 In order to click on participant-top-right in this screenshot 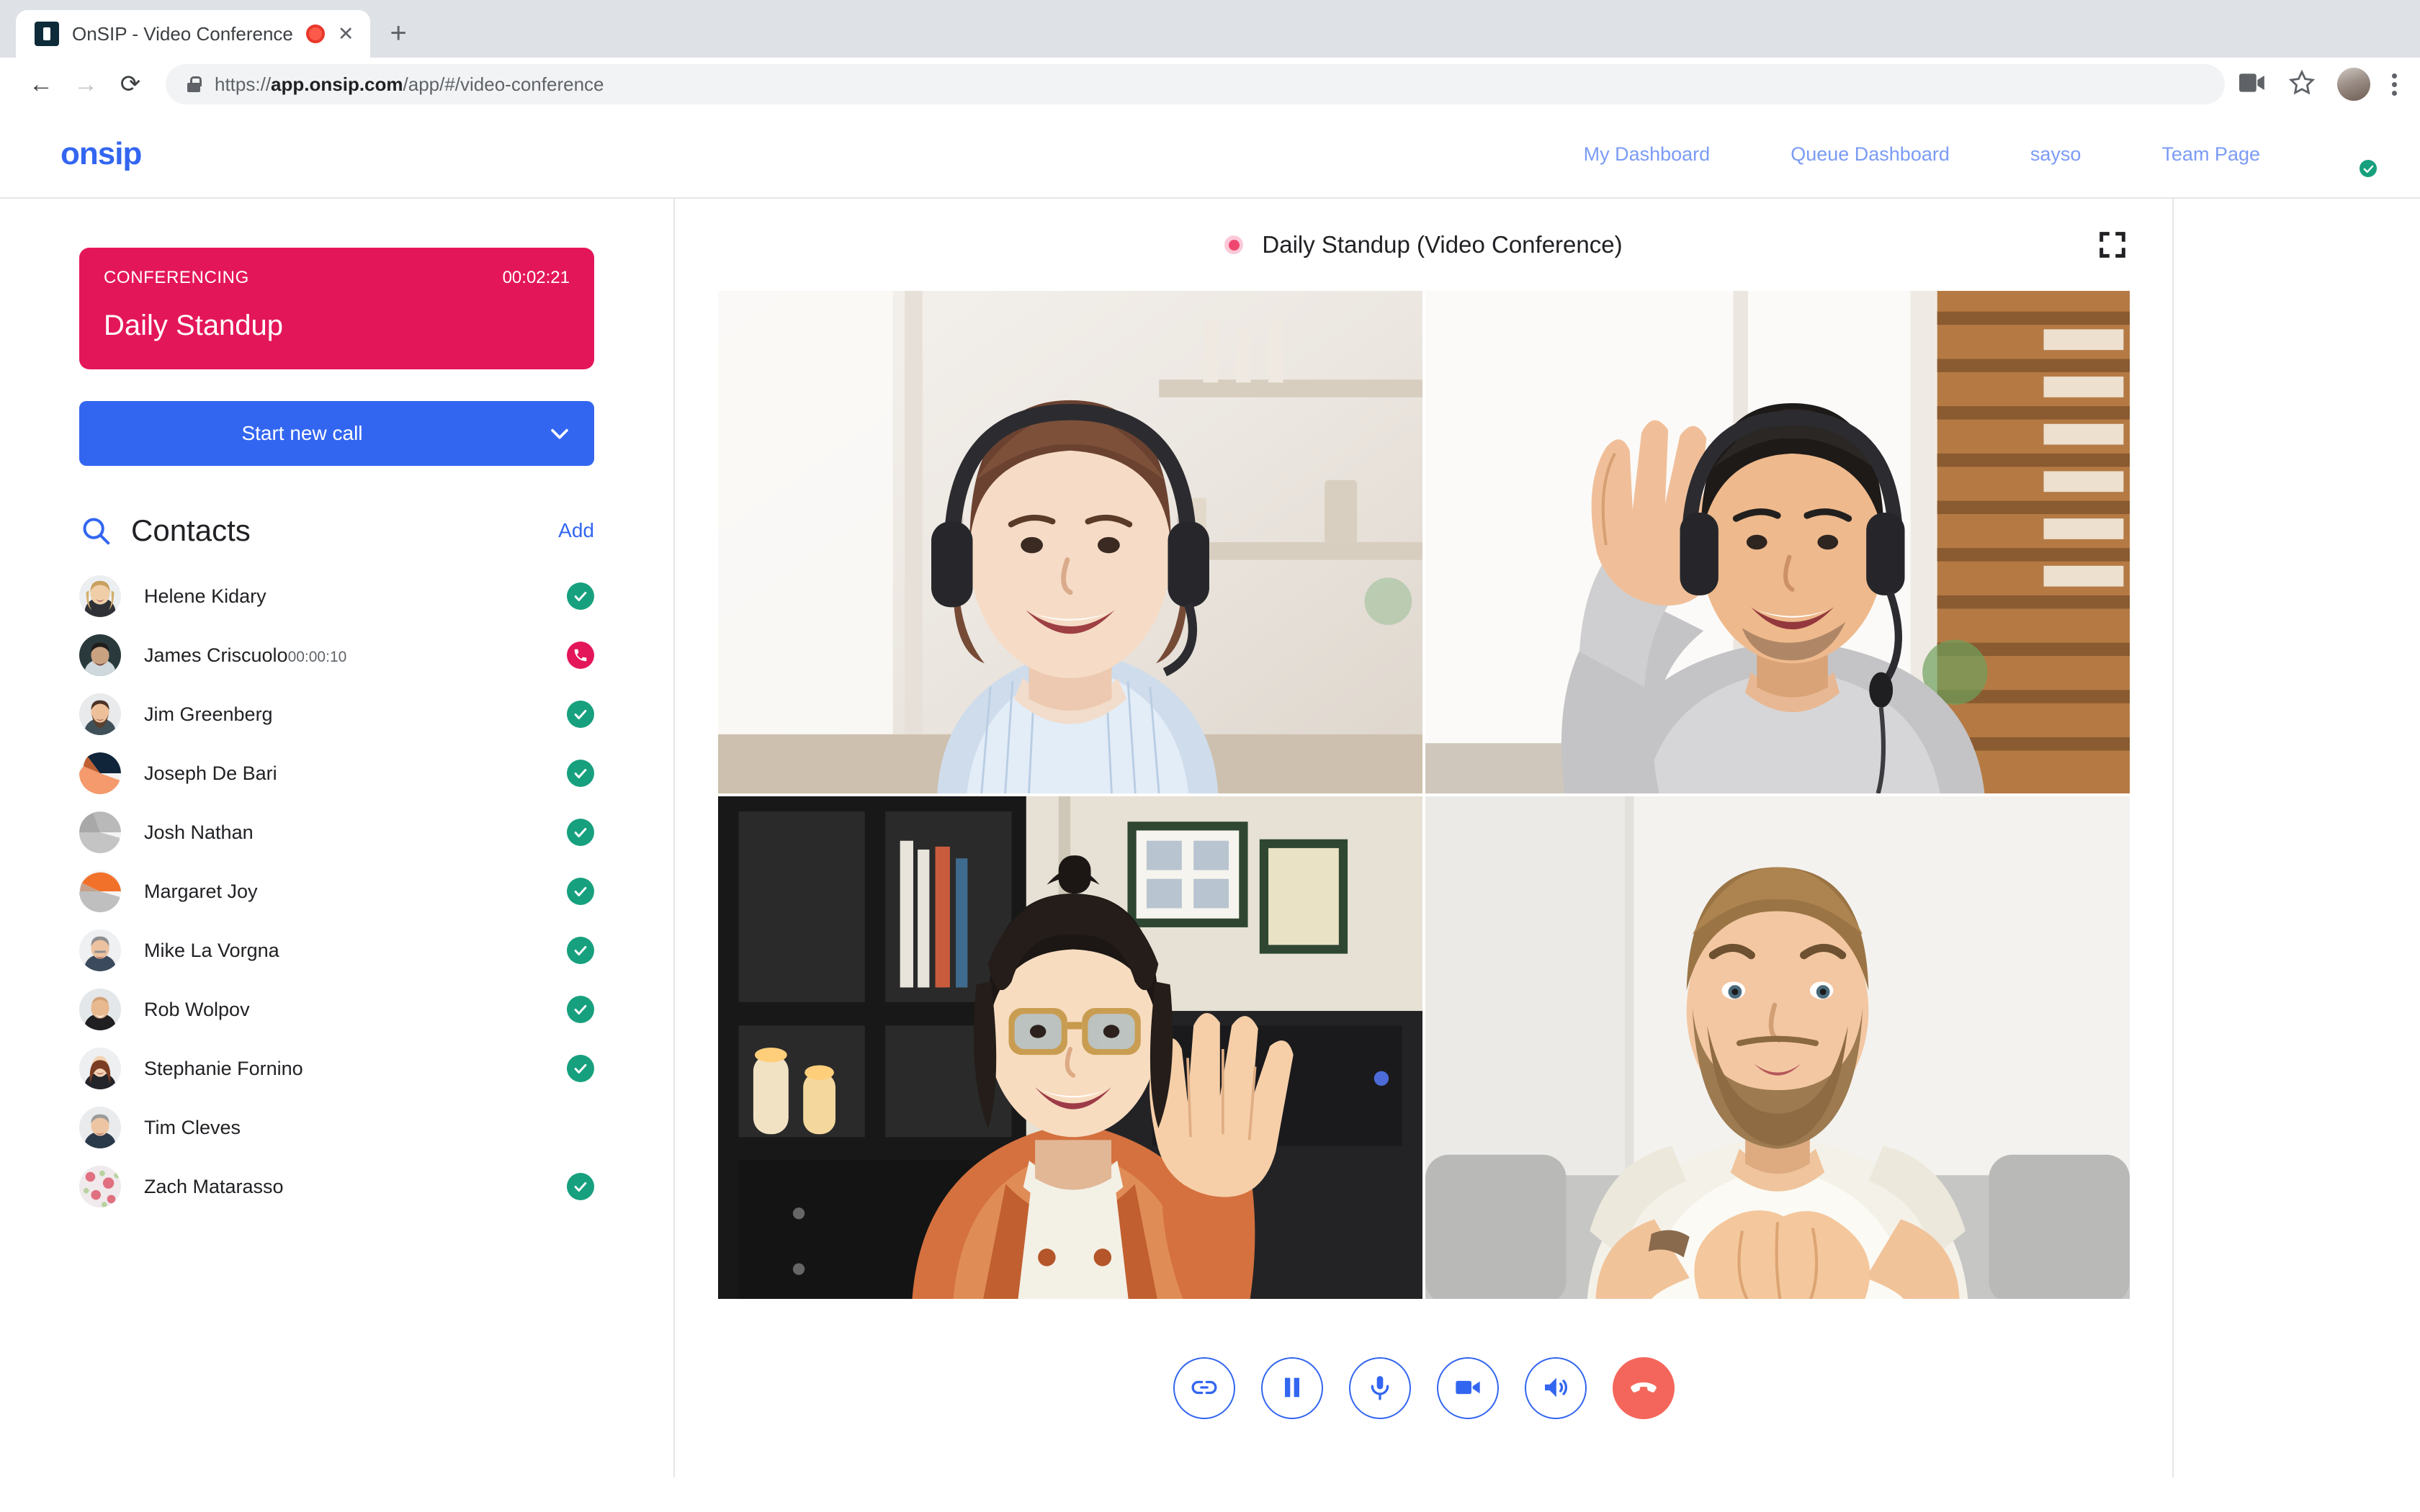, I will do `click(1777, 542)`.